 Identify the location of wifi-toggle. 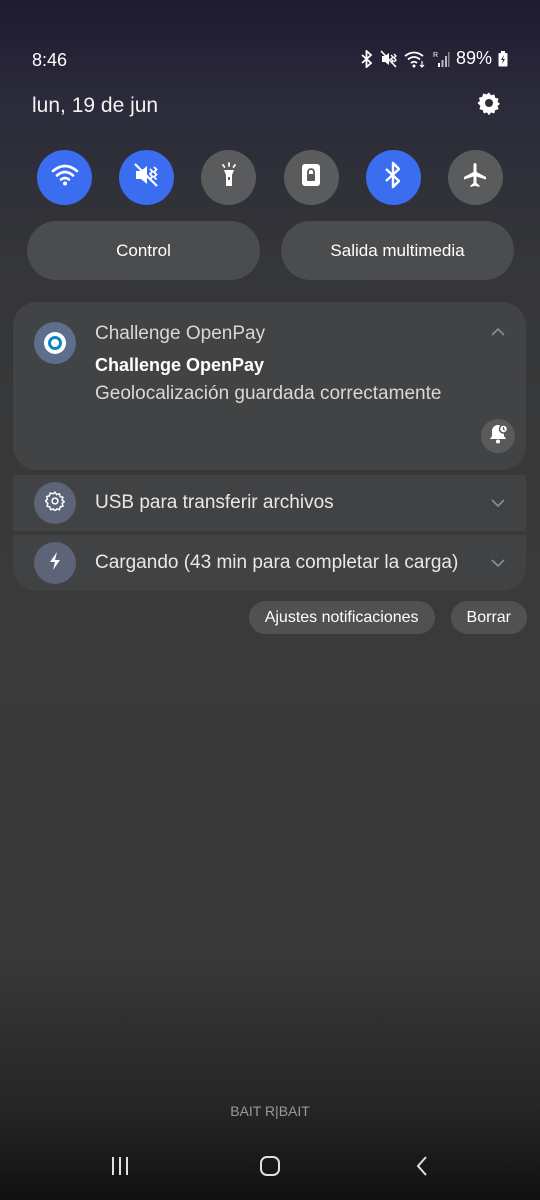
(64, 177).